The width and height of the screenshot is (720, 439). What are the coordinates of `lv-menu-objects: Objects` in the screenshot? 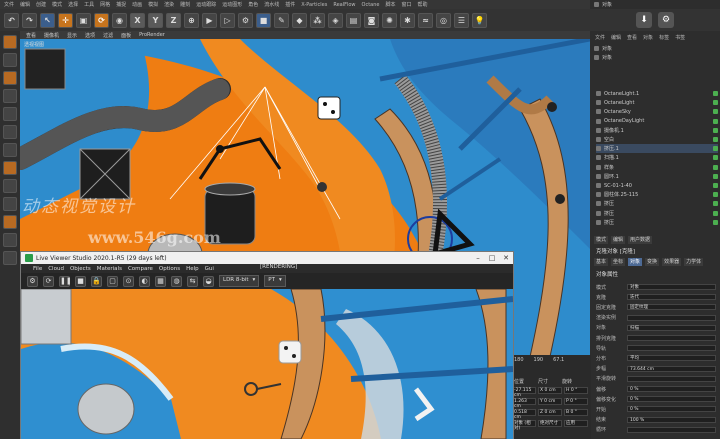 It's located at (80, 269).